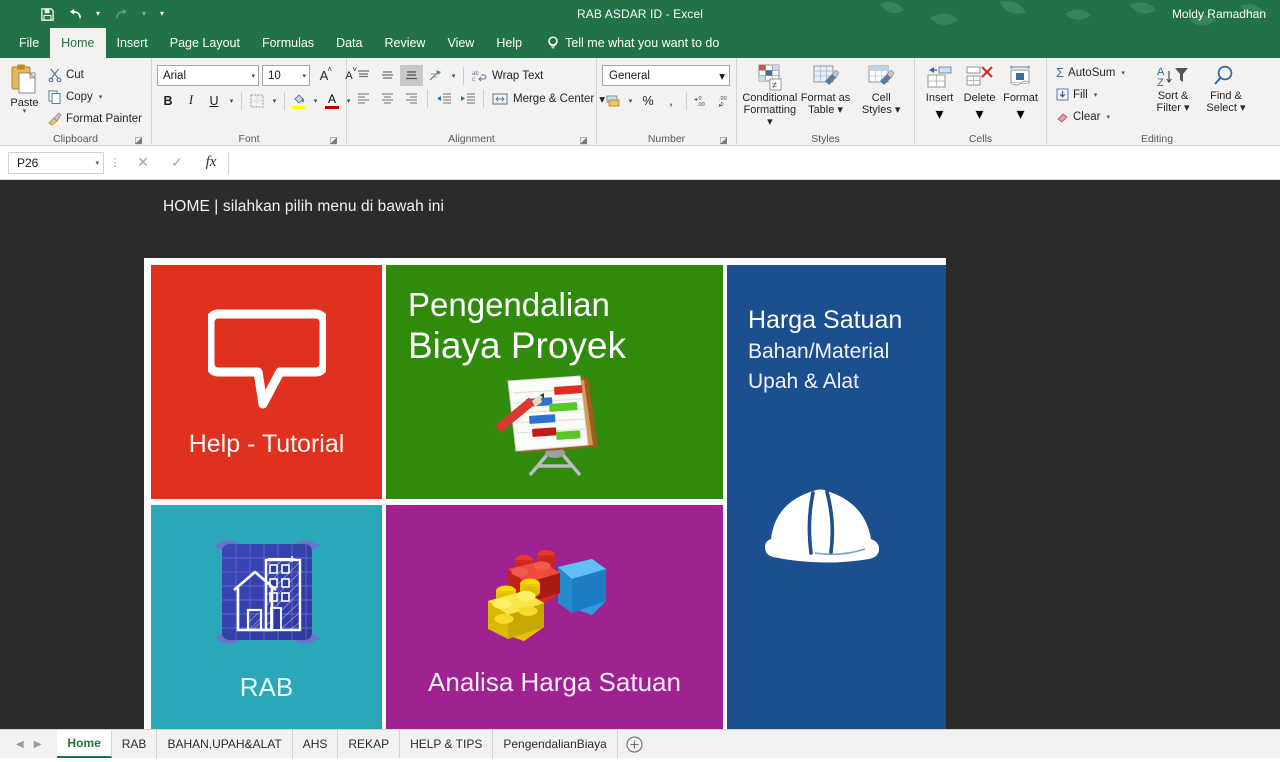  Describe the element at coordinates (467, 98) in the screenshot. I see `increase-indent-button` at that location.